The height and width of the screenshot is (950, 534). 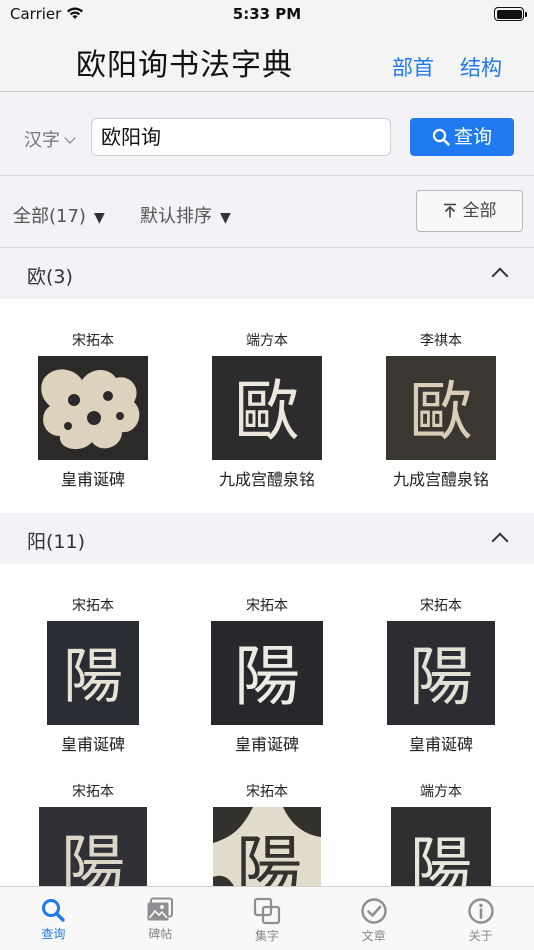 I want to click on calligraphy-rubbing-image, so click(x=93, y=408).